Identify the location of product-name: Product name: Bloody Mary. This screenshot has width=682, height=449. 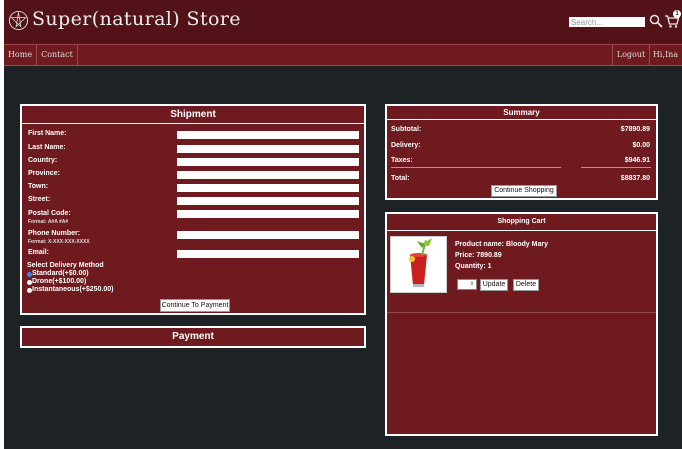
(501, 244).